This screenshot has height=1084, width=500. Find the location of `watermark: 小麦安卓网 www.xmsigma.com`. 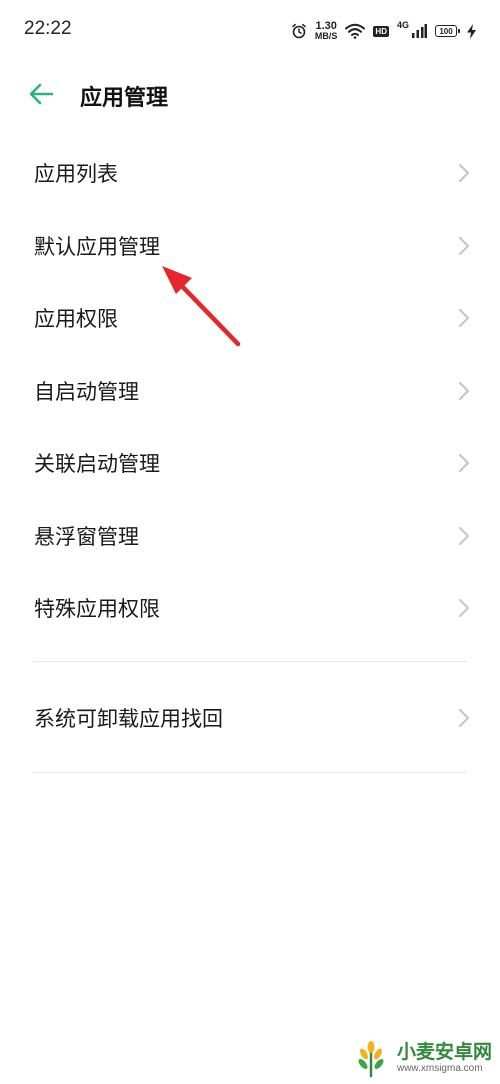

watermark: 小麦安卓网 www.xmsigma.com is located at coordinates (421, 1058).